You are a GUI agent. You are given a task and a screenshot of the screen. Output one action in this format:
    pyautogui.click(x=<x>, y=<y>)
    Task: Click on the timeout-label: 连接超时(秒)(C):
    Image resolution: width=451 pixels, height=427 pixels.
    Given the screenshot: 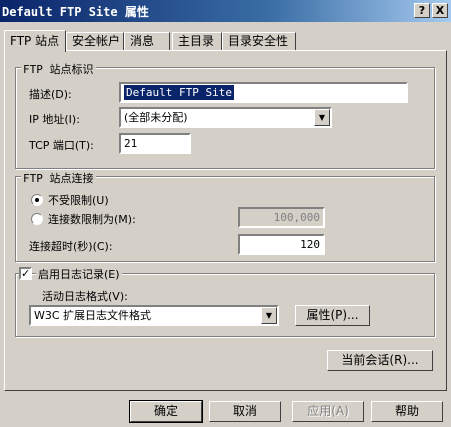 What is the action you would take?
    pyautogui.click(x=71, y=246)
    